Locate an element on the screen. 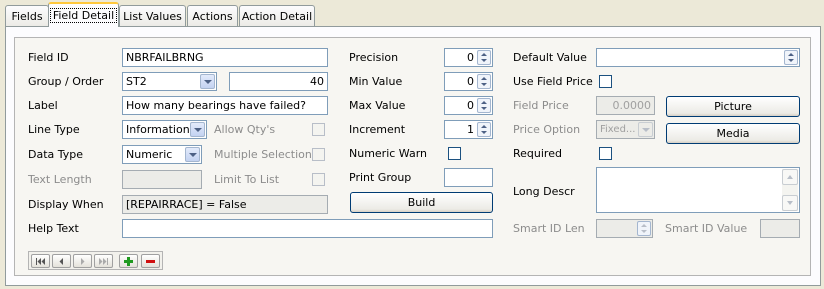 The image size is (824, 289). increment-label: Increment is located at coordinates (377, 129).